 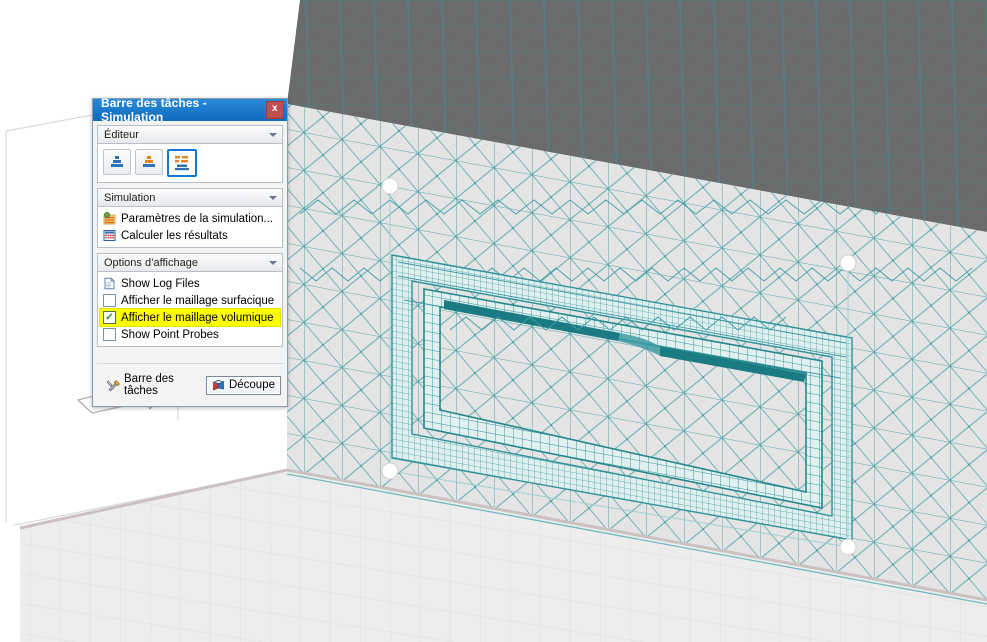 I want to click on tab-barre-des-taches: Barre des tâches, so click(x=153, y=385).